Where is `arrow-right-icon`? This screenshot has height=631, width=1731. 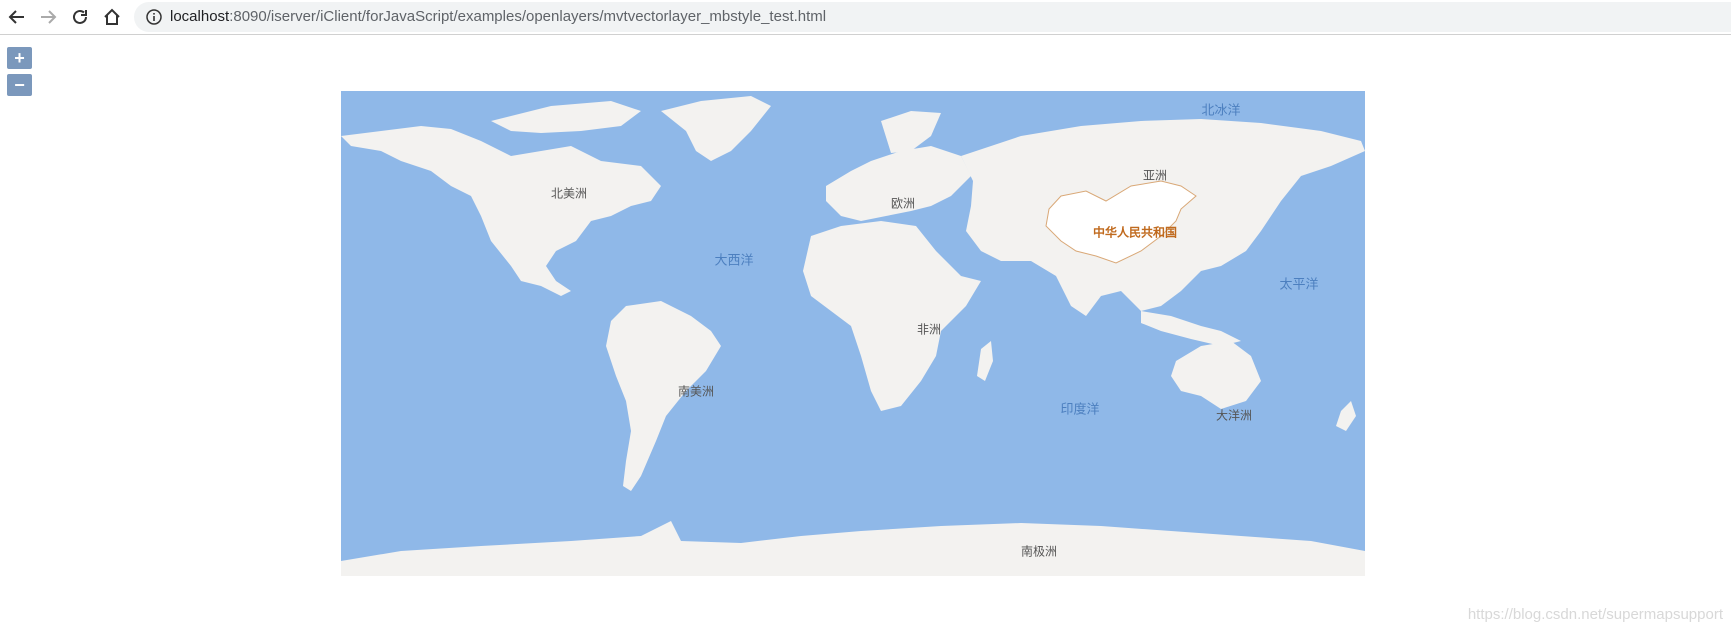
arrow-right-icon is located at coordinates (49, 17).